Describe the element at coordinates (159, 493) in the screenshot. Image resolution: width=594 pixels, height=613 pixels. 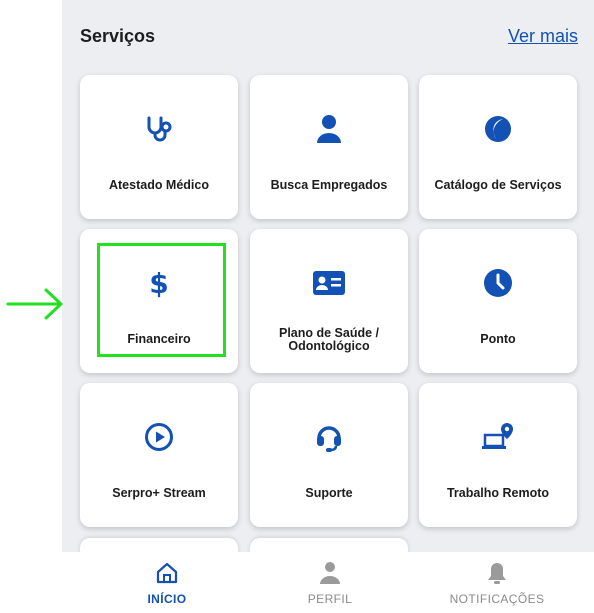
I see `card-label: Serpro+ Stream` at that location.